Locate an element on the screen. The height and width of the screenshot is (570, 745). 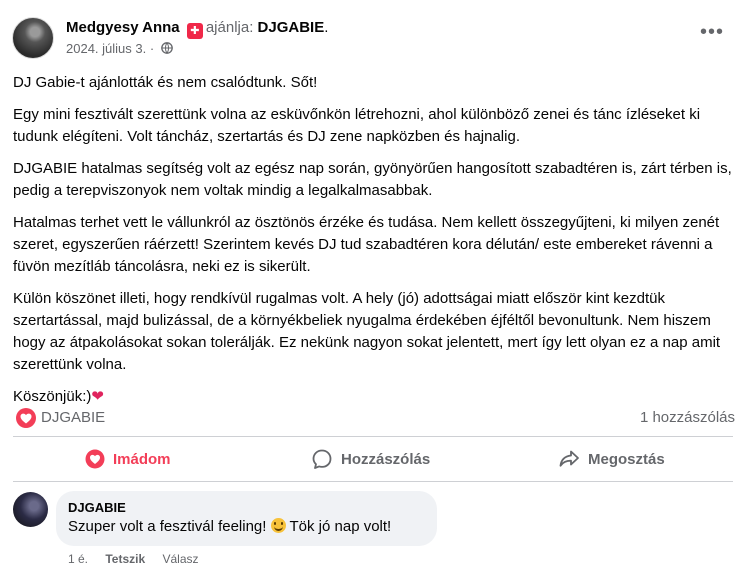
author-line: Medgyesy Anna ✚ ajánlja: DJGABIE. is located at coordinates (197, 29).